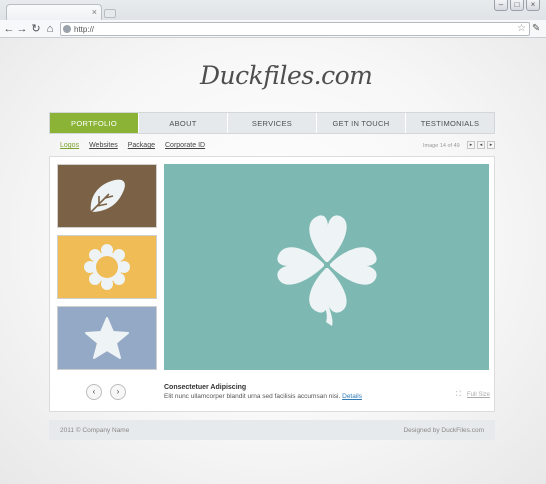  What do you see at coordinates (491, 145) in the screenshot?
I see `next-page-button: ▸` at bounding box center [491, 145].